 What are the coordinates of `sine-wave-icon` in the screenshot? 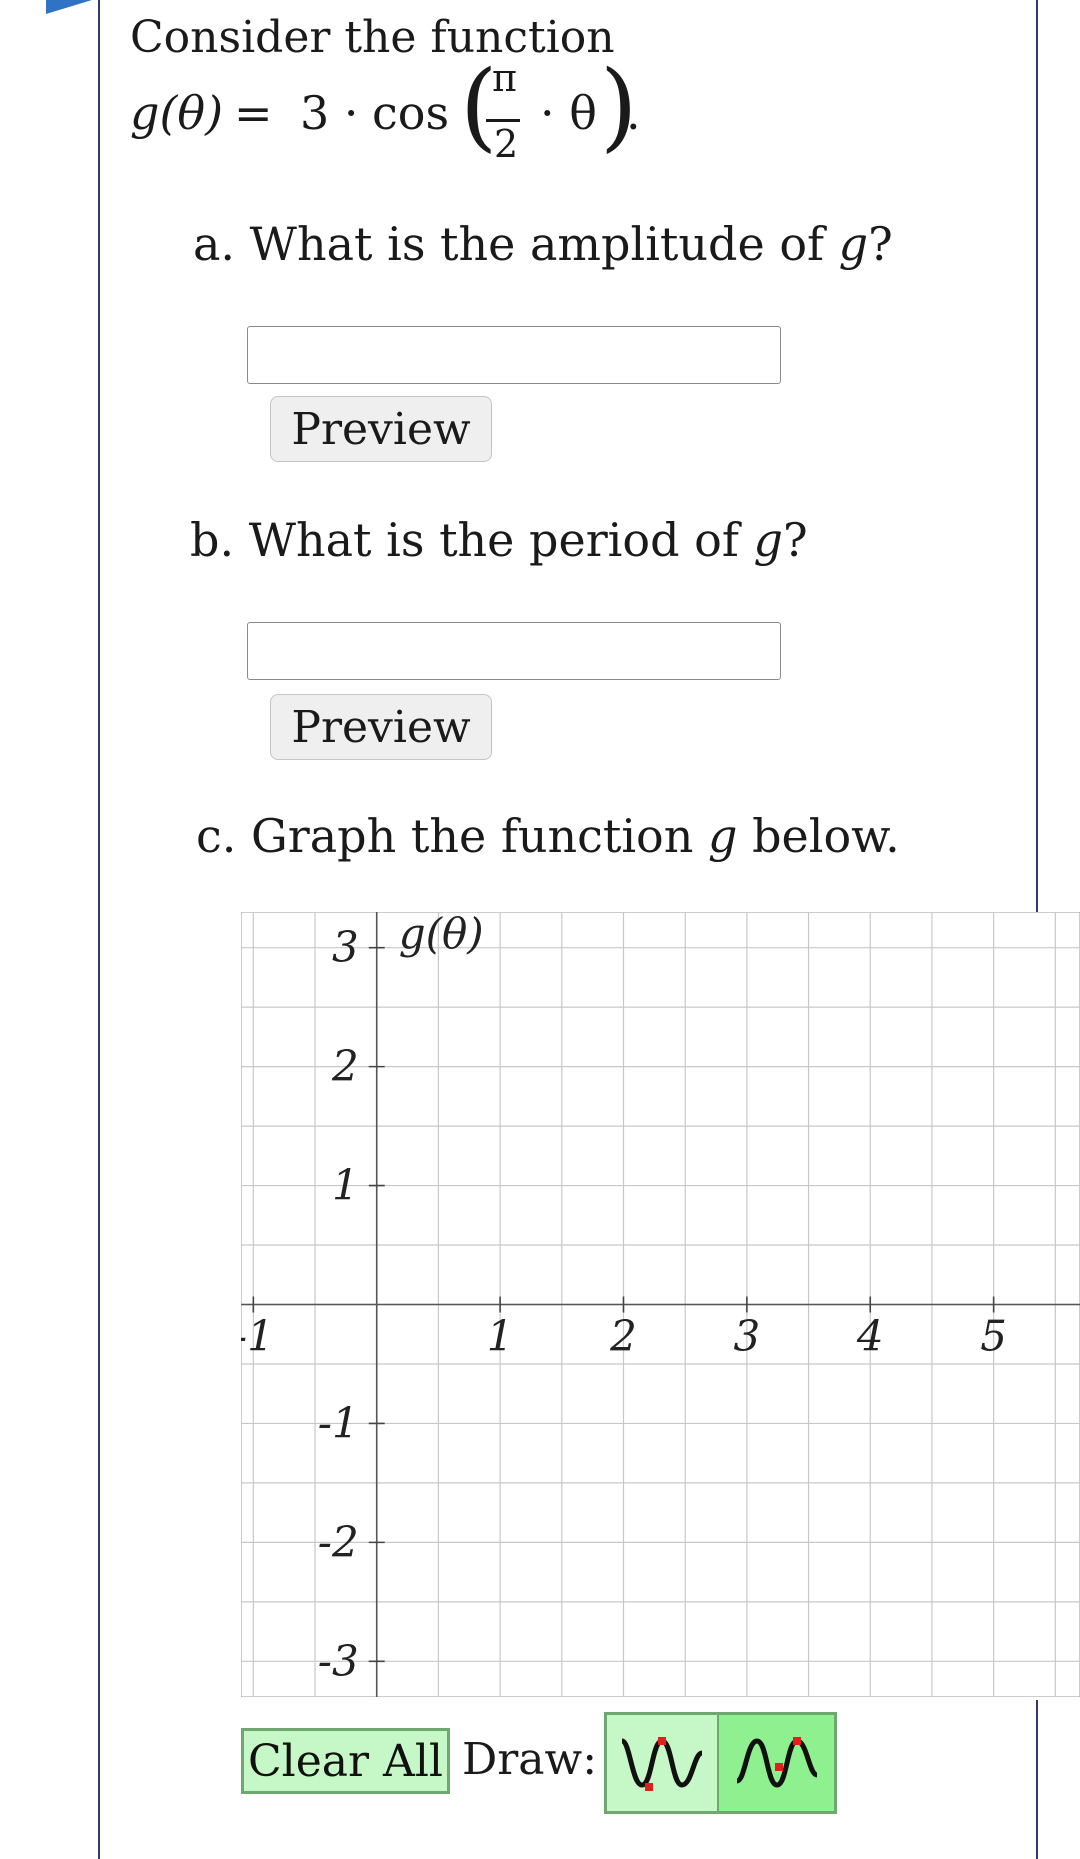 It's located at (662, 1764).